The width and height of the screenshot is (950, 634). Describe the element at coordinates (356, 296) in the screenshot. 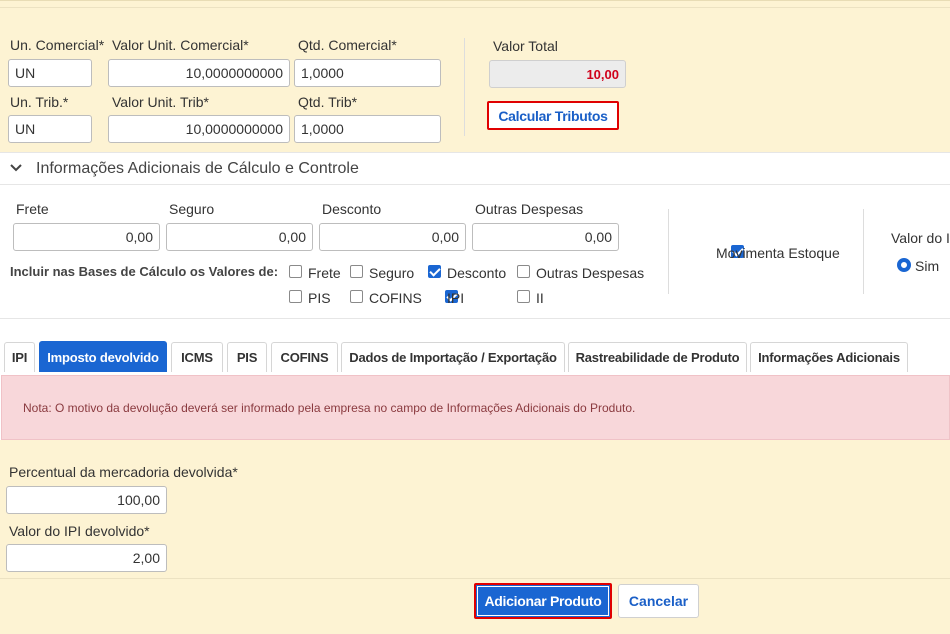

I see `cofins-checkbox` at that location.